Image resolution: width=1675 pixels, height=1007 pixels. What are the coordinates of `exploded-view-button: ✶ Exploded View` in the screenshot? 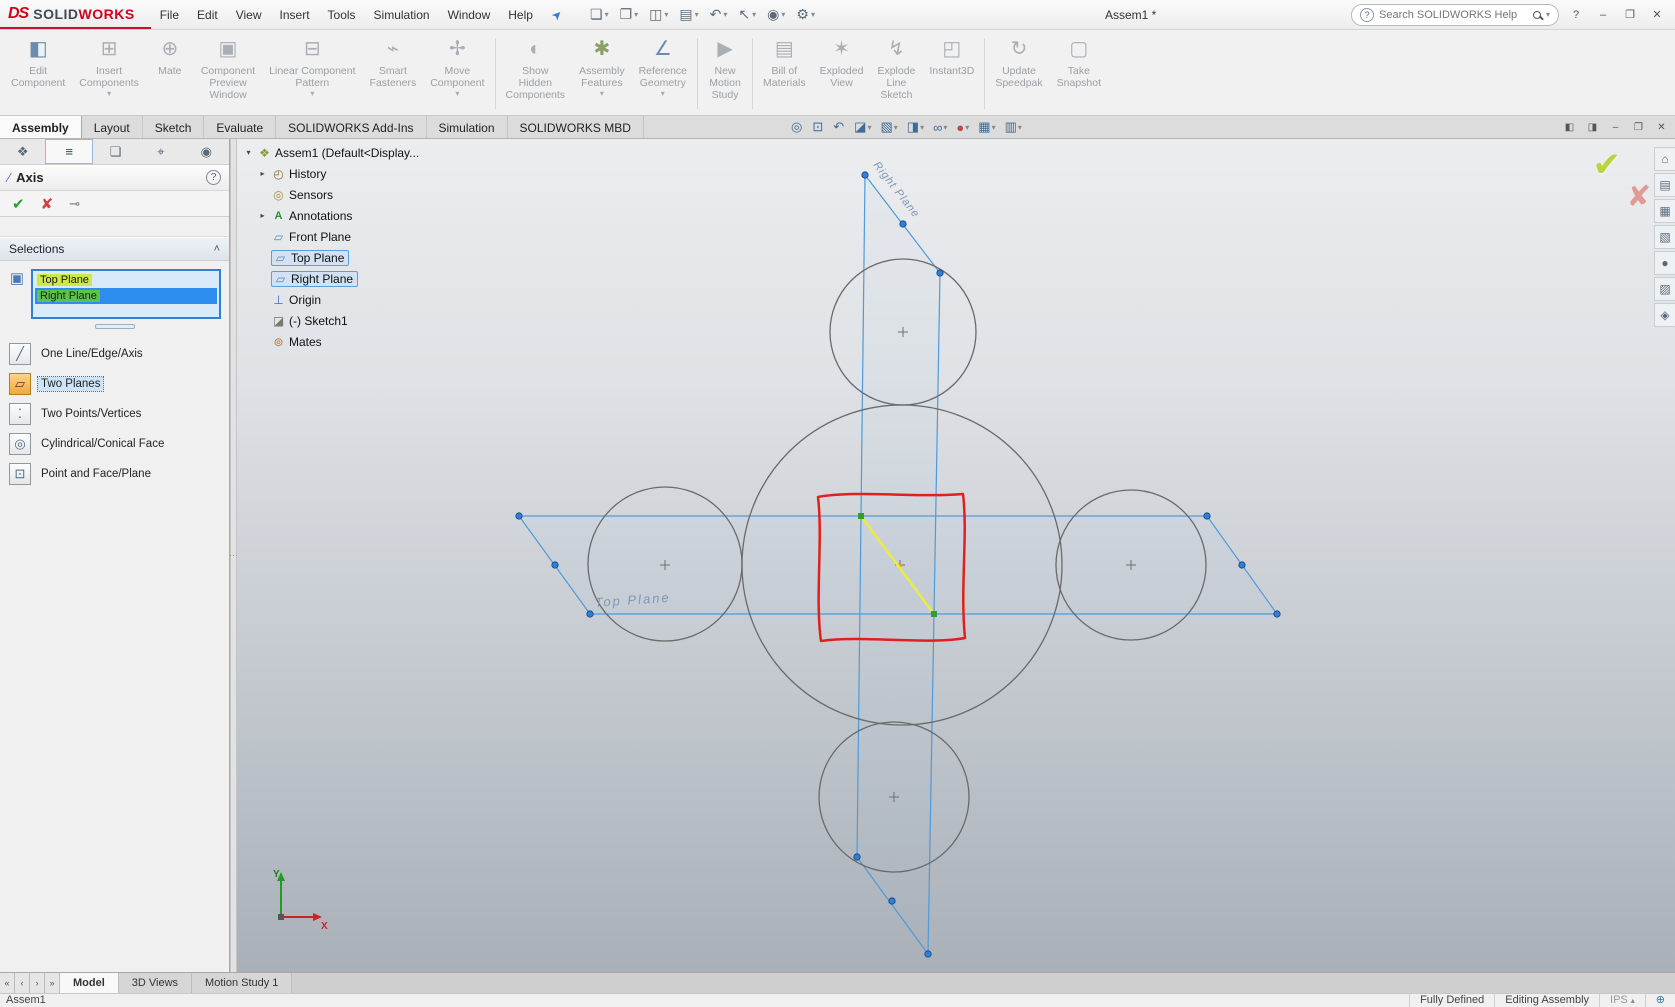 It's located at (842, 73).